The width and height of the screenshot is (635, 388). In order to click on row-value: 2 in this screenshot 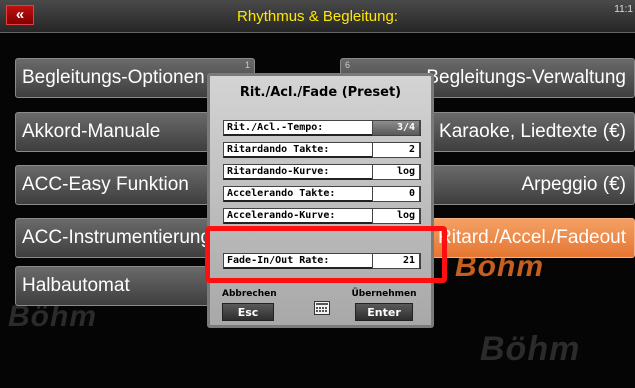, I will do `click(396, 150)`.